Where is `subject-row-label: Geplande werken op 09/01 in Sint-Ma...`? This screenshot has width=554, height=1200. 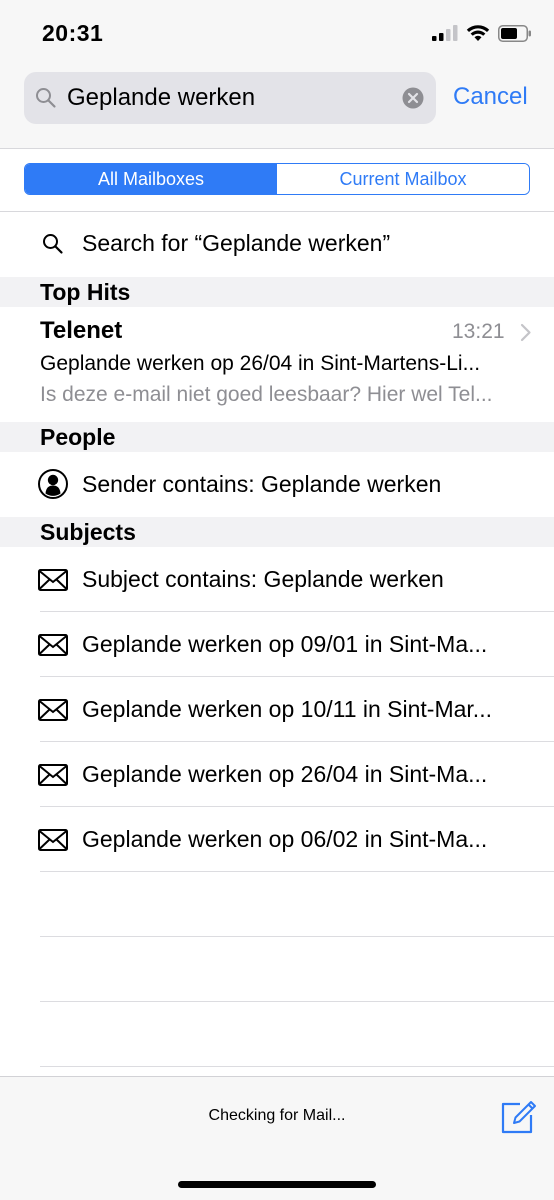
subject-row-label: Geplande werken op 09/01 in Sint-Ma... is located at coordinates (285, 644).